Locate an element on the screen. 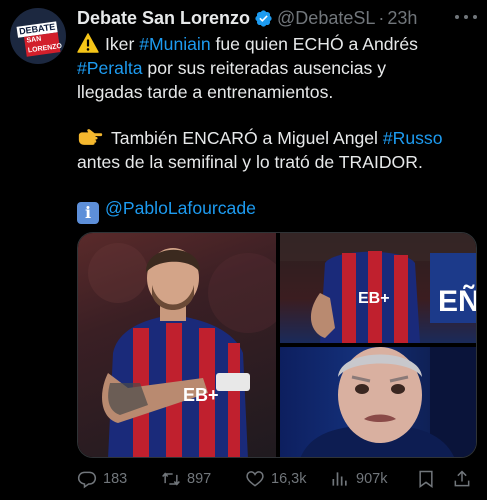 The height and width of the screenshot is (500, 487). repost-button: 897 is located at coordinates (186, 479).